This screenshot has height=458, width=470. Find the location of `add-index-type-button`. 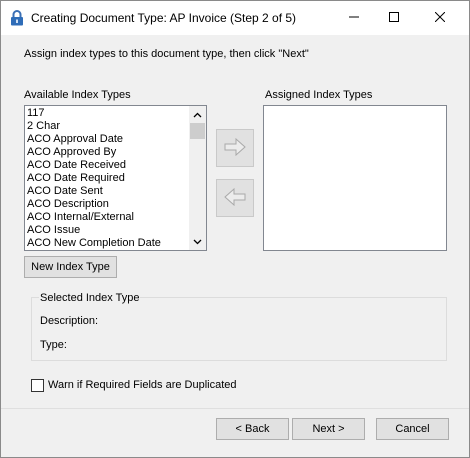

add-index-type-button is located at coordinates (235, 148).